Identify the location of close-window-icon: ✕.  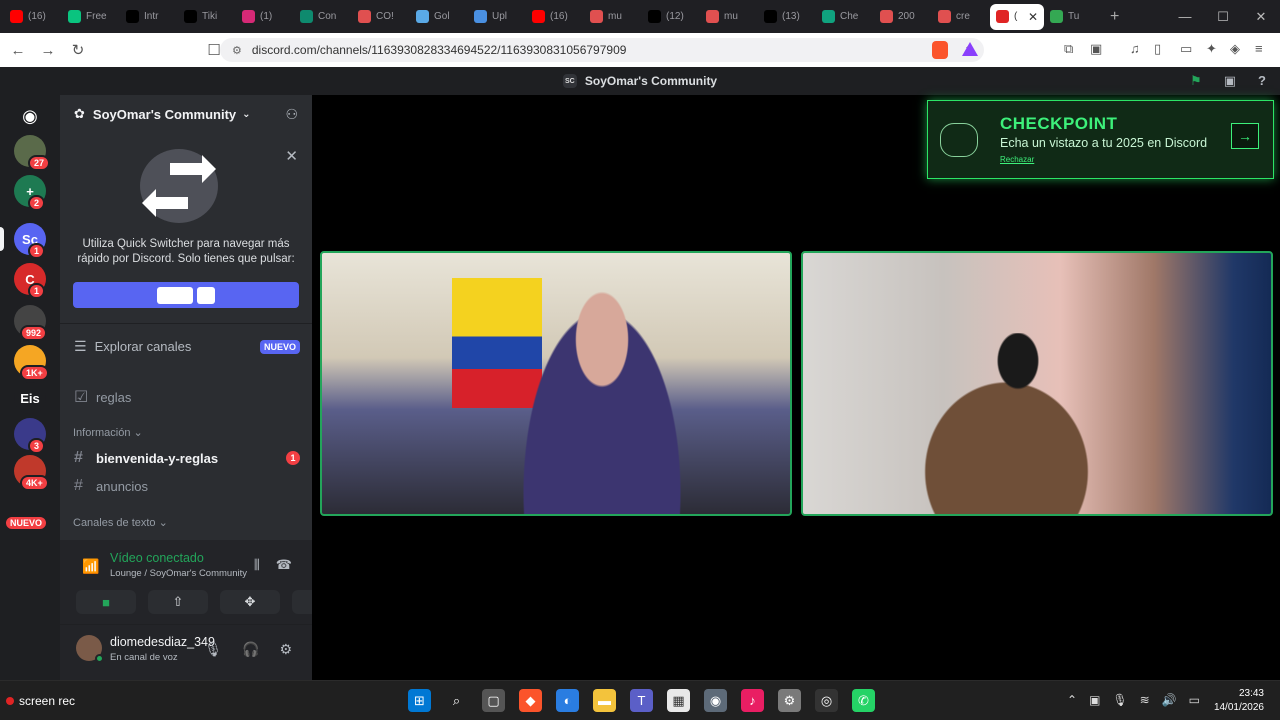
(1261, 16).